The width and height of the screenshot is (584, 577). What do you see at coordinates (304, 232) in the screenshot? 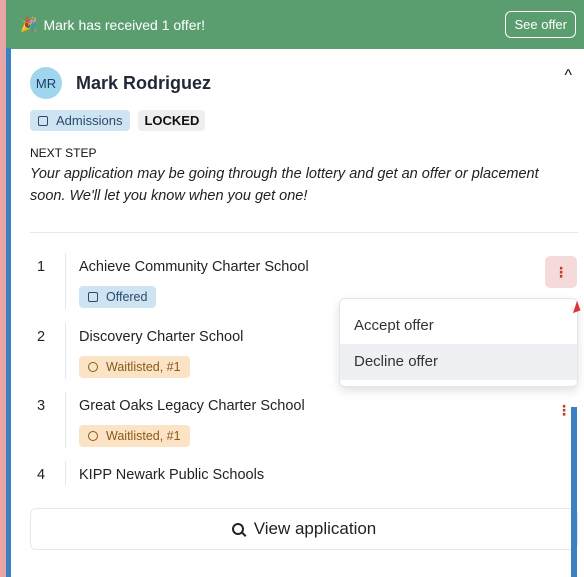
I see `divider` at bounding box center [304, 232].